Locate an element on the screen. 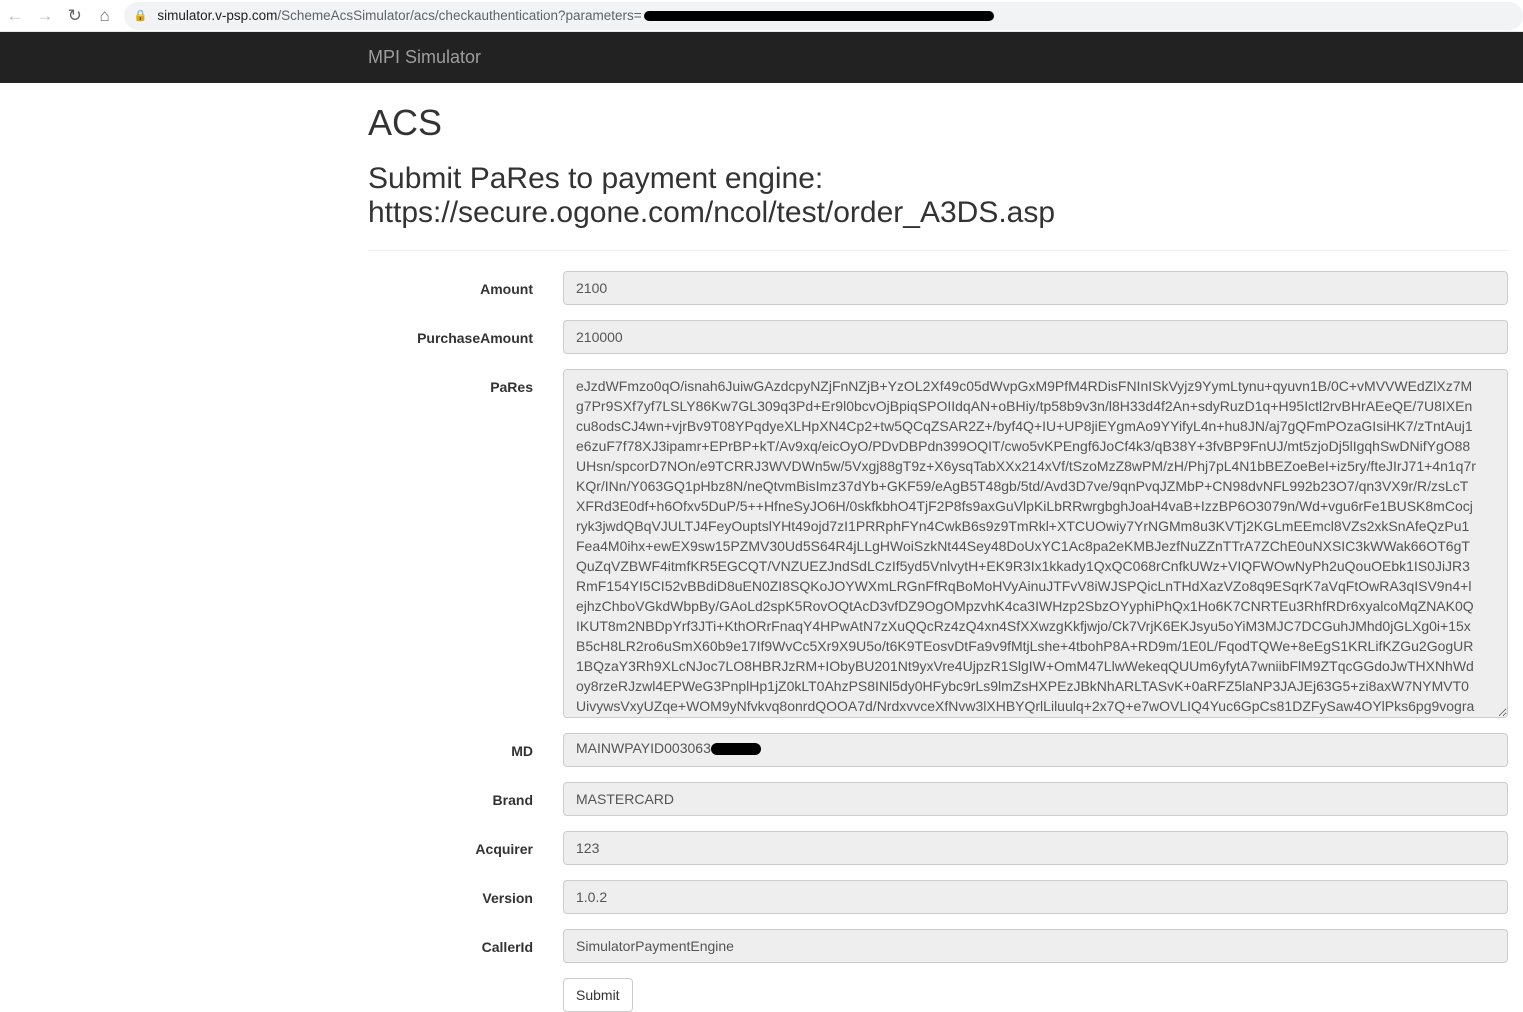  acquirer-row: Acquirer is located at coordinates (938, 848).